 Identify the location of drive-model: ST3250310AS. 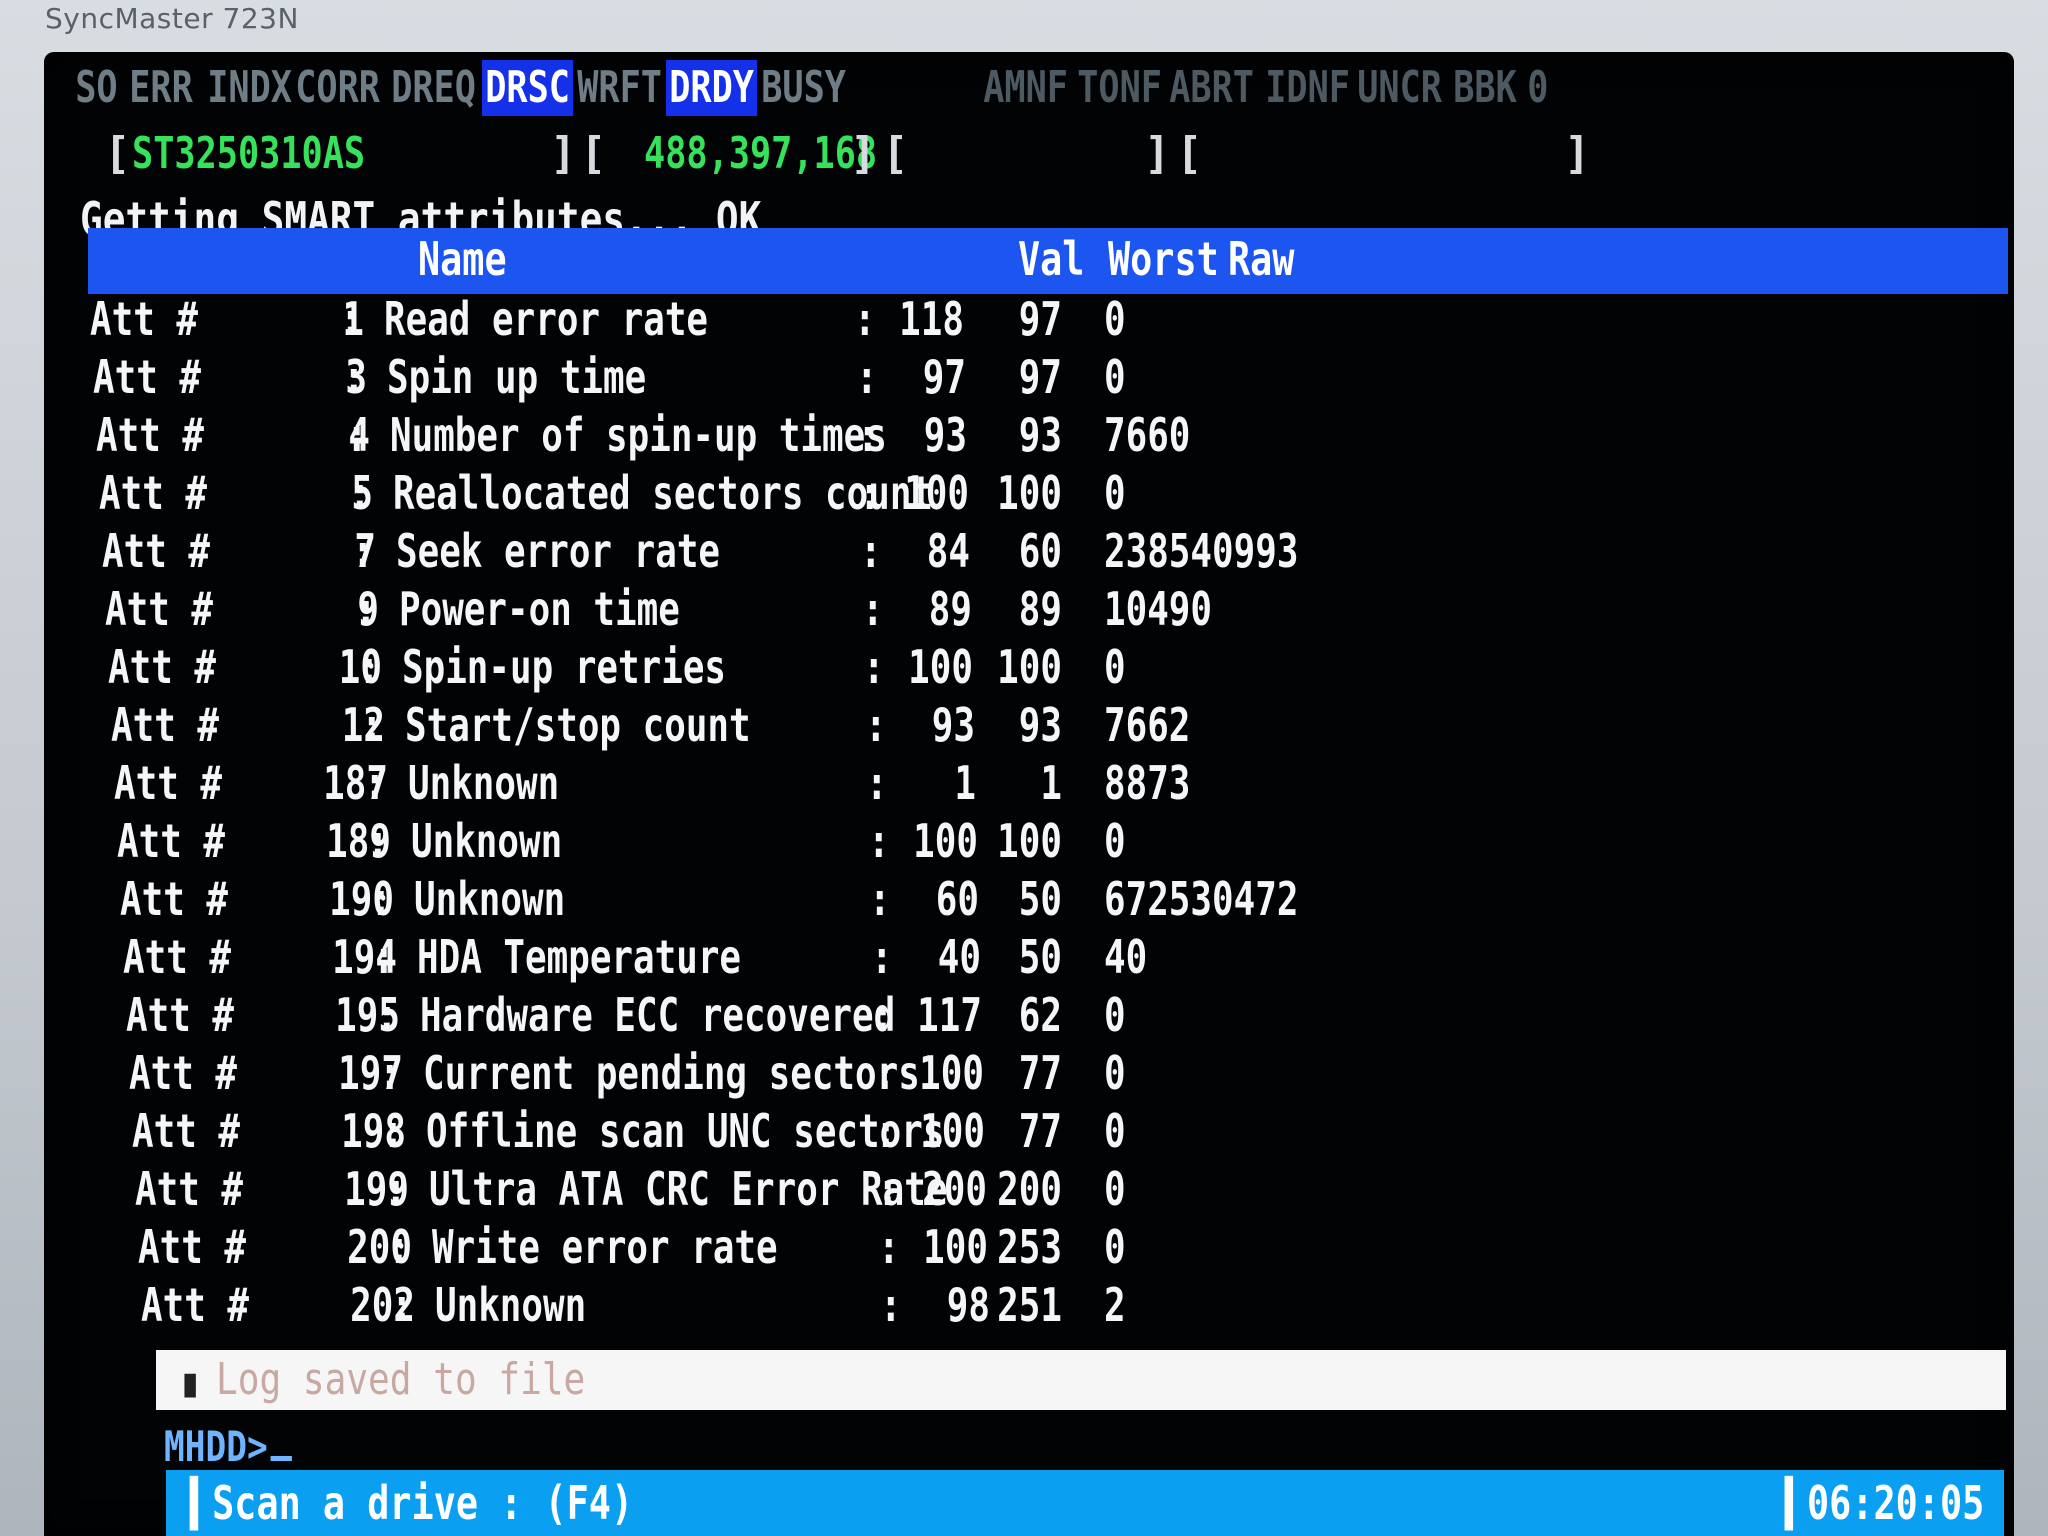
(249, 153).